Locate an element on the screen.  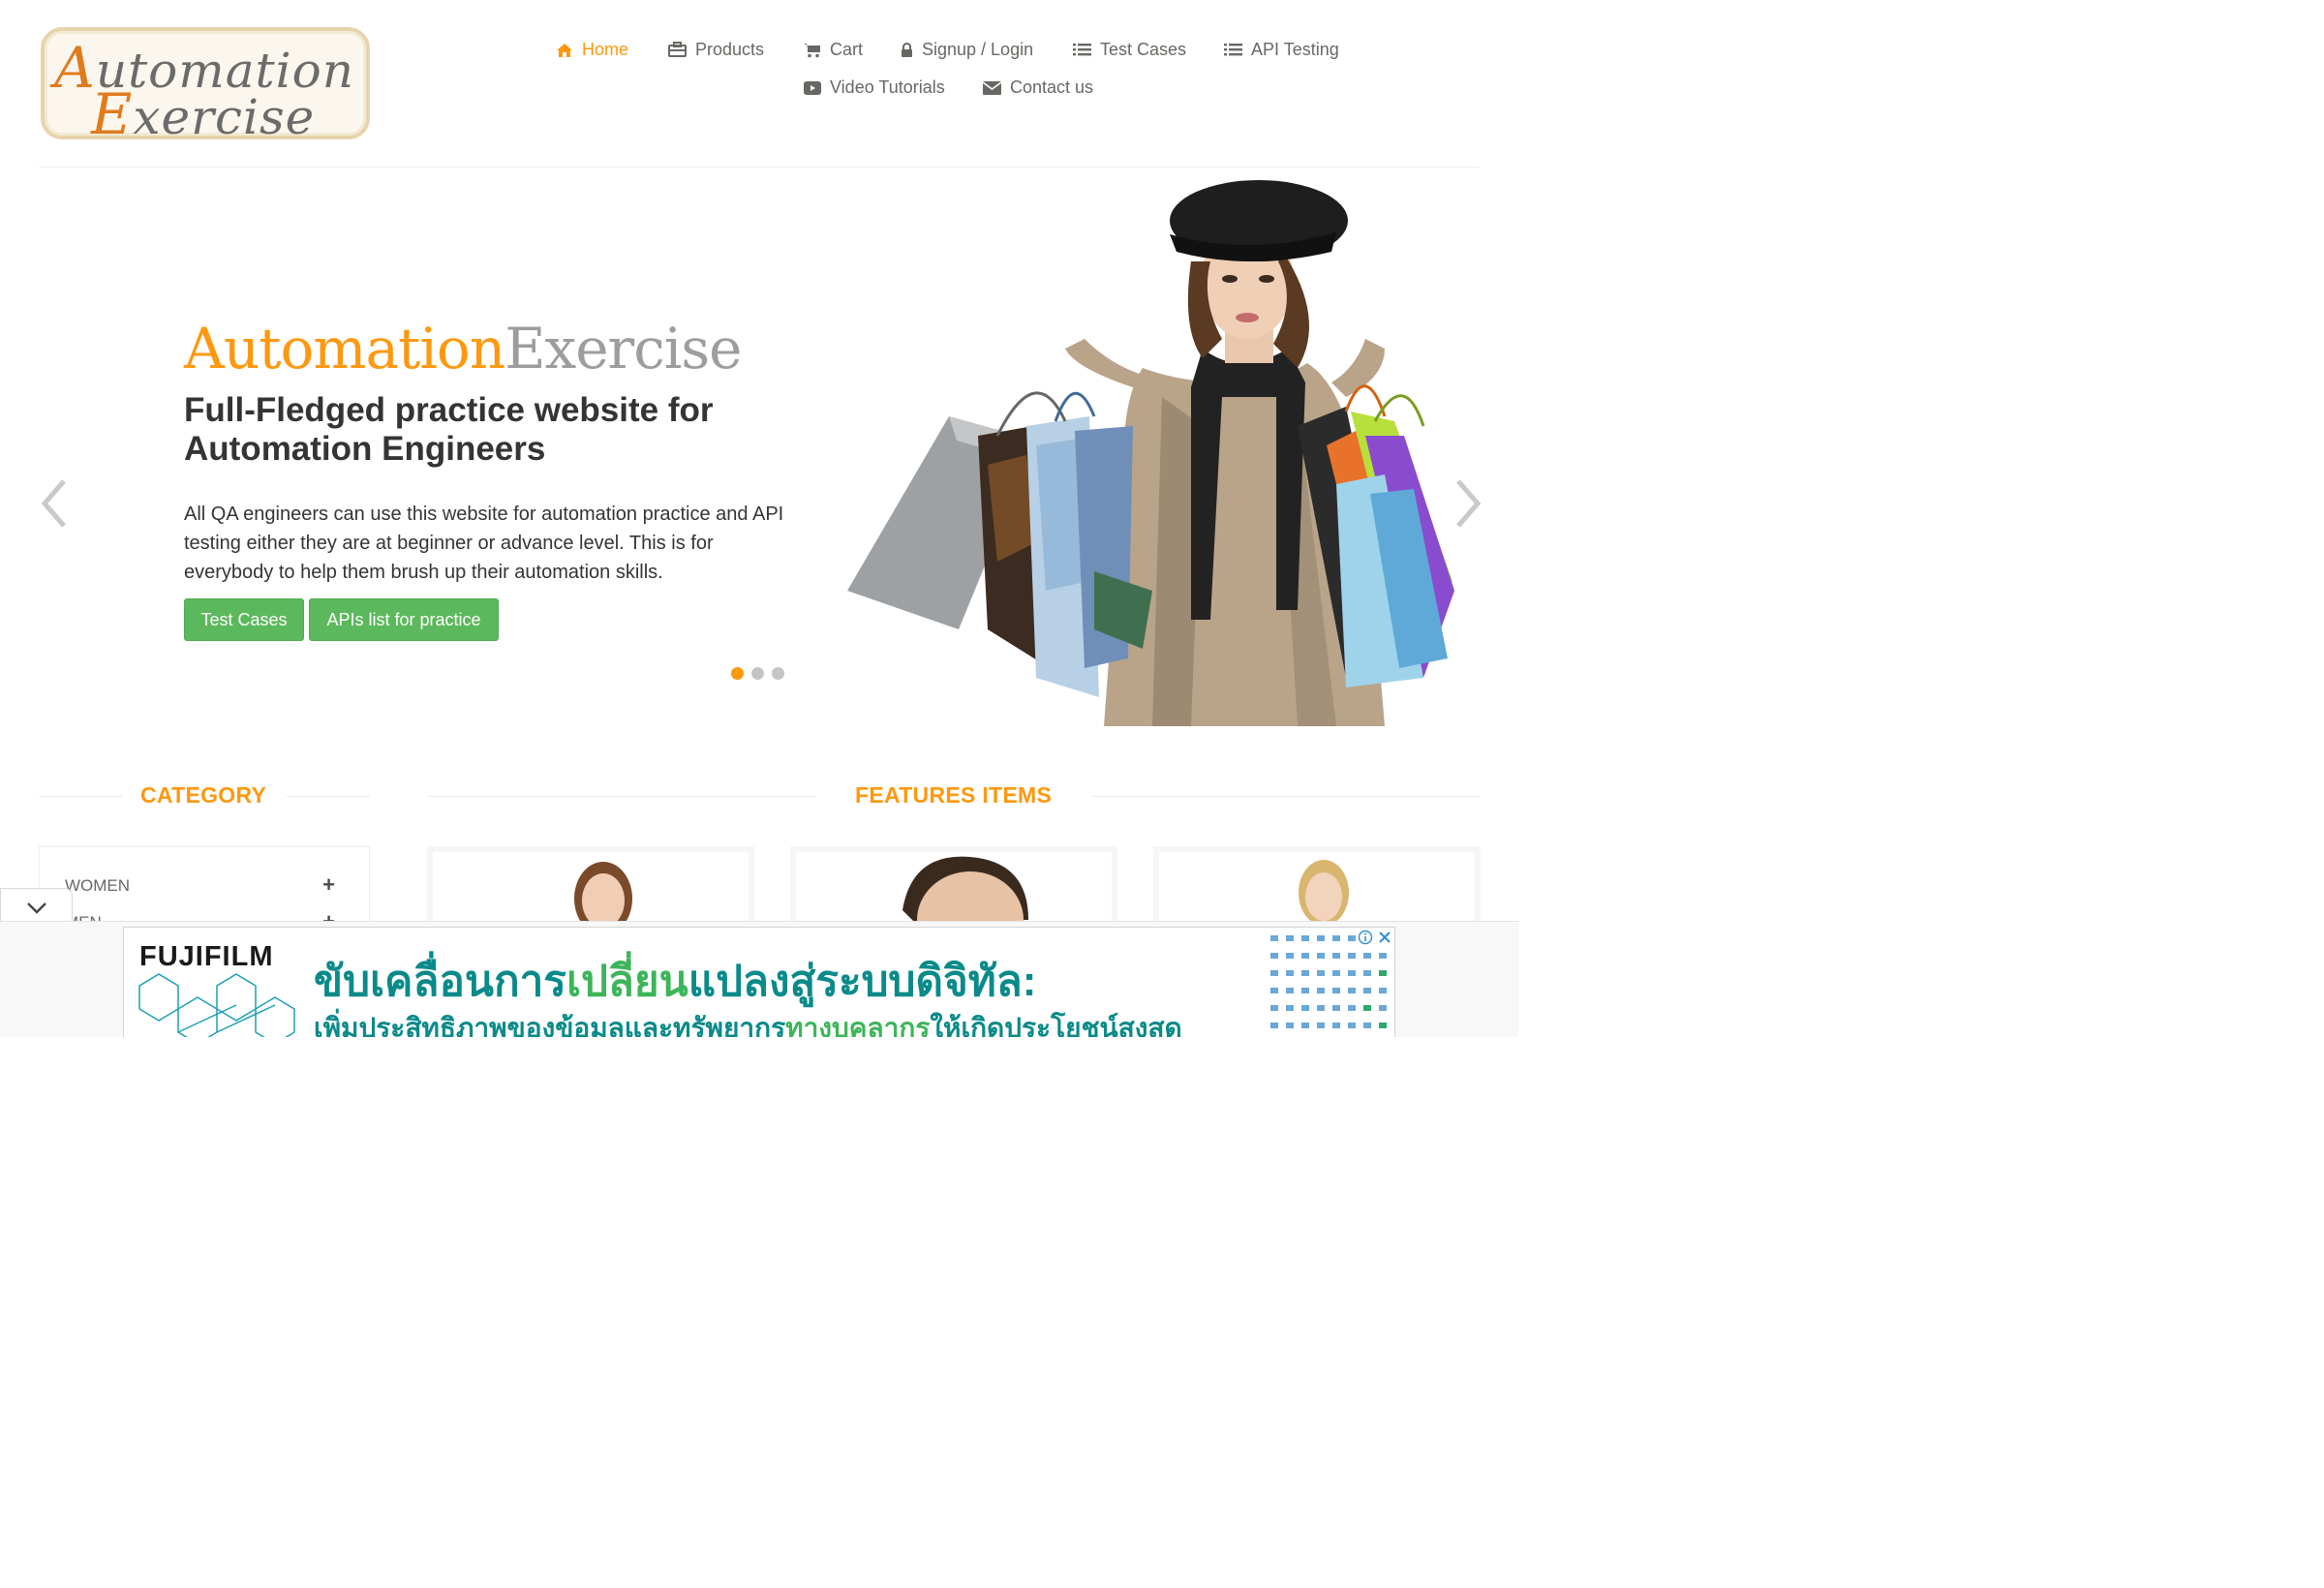
chevron-down-icon is located at coordinates (36, 908).